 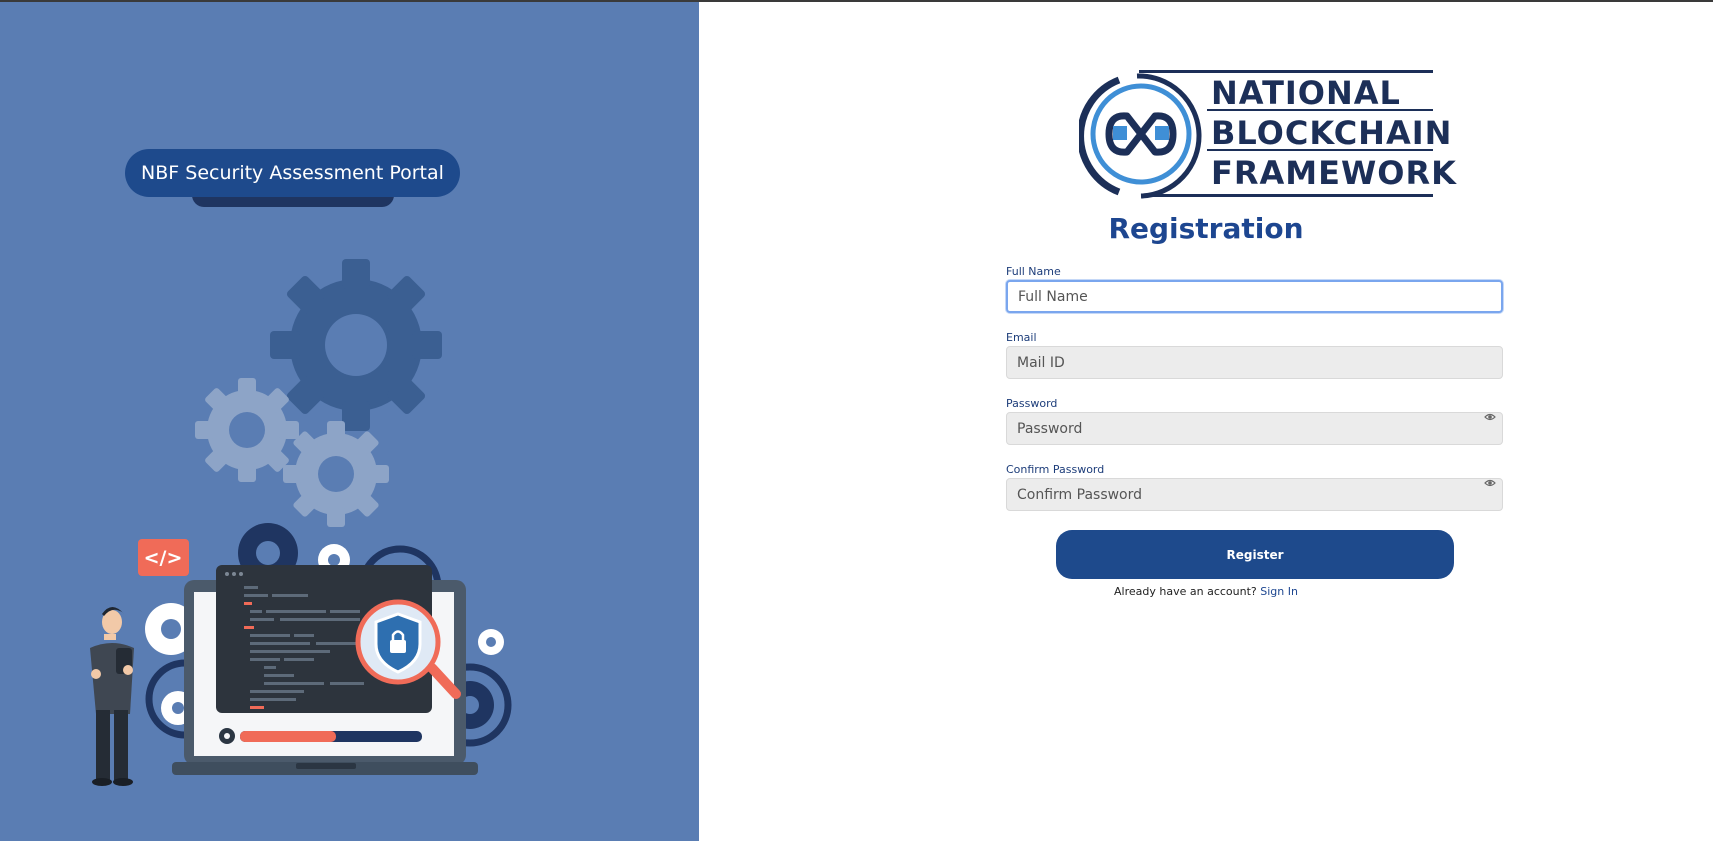 I want to click on logo-line-national: NATIONAL, so click(x=1306, y=93).